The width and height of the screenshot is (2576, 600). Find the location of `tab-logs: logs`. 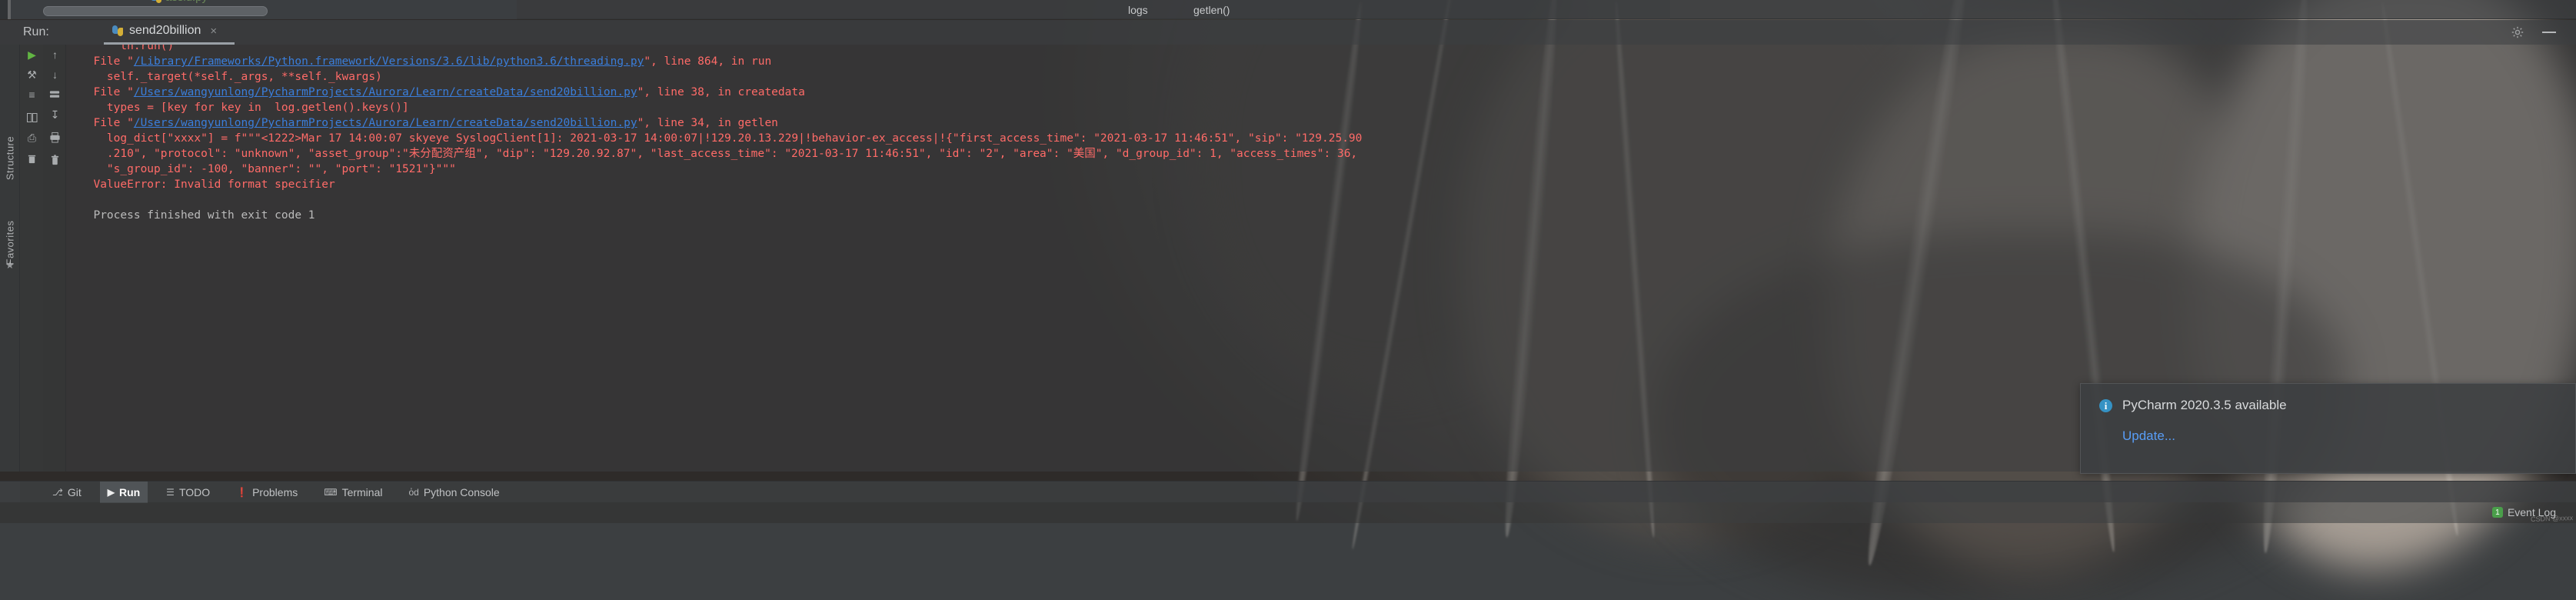

tab-logs: logs is located at coordinates (1138, 10).